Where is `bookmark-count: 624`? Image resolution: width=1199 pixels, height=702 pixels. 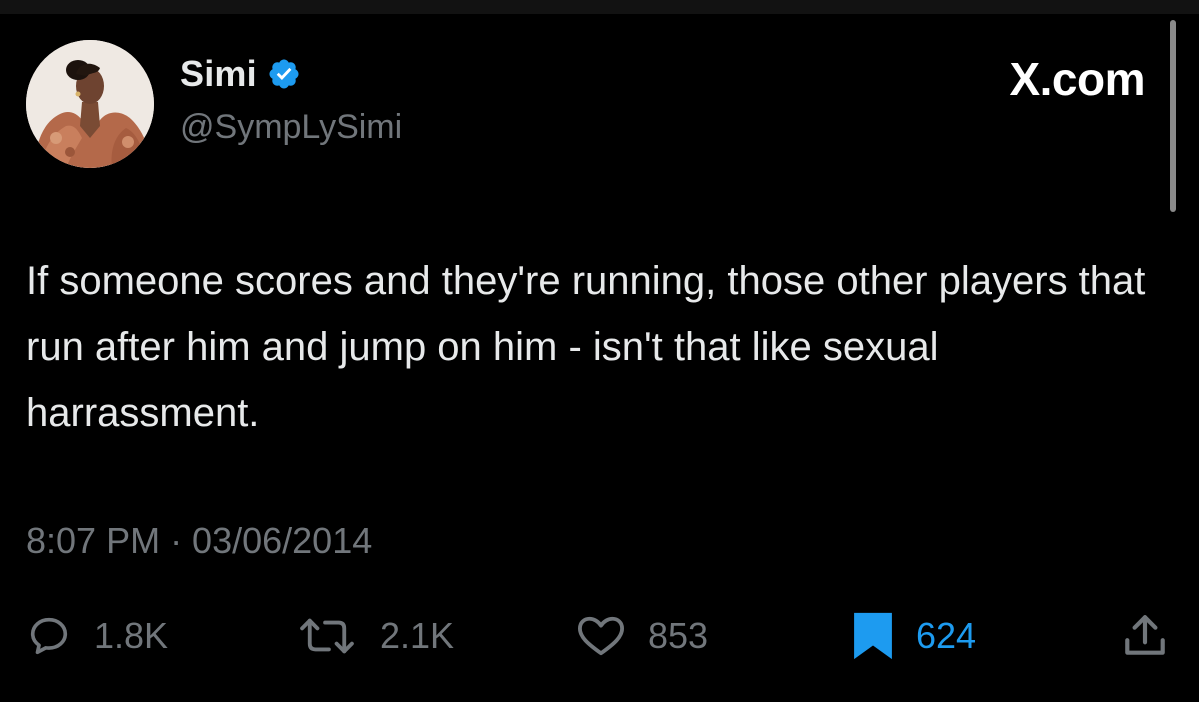
bookmark-count: 624 is located at coordinates (946, 635).